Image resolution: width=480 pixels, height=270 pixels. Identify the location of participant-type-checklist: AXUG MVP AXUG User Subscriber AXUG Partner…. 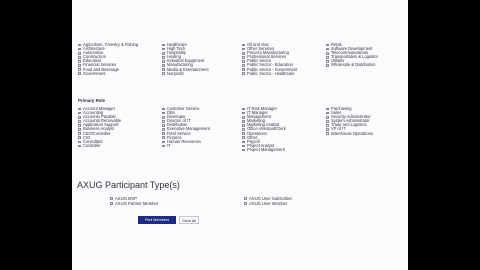
(255, 201).